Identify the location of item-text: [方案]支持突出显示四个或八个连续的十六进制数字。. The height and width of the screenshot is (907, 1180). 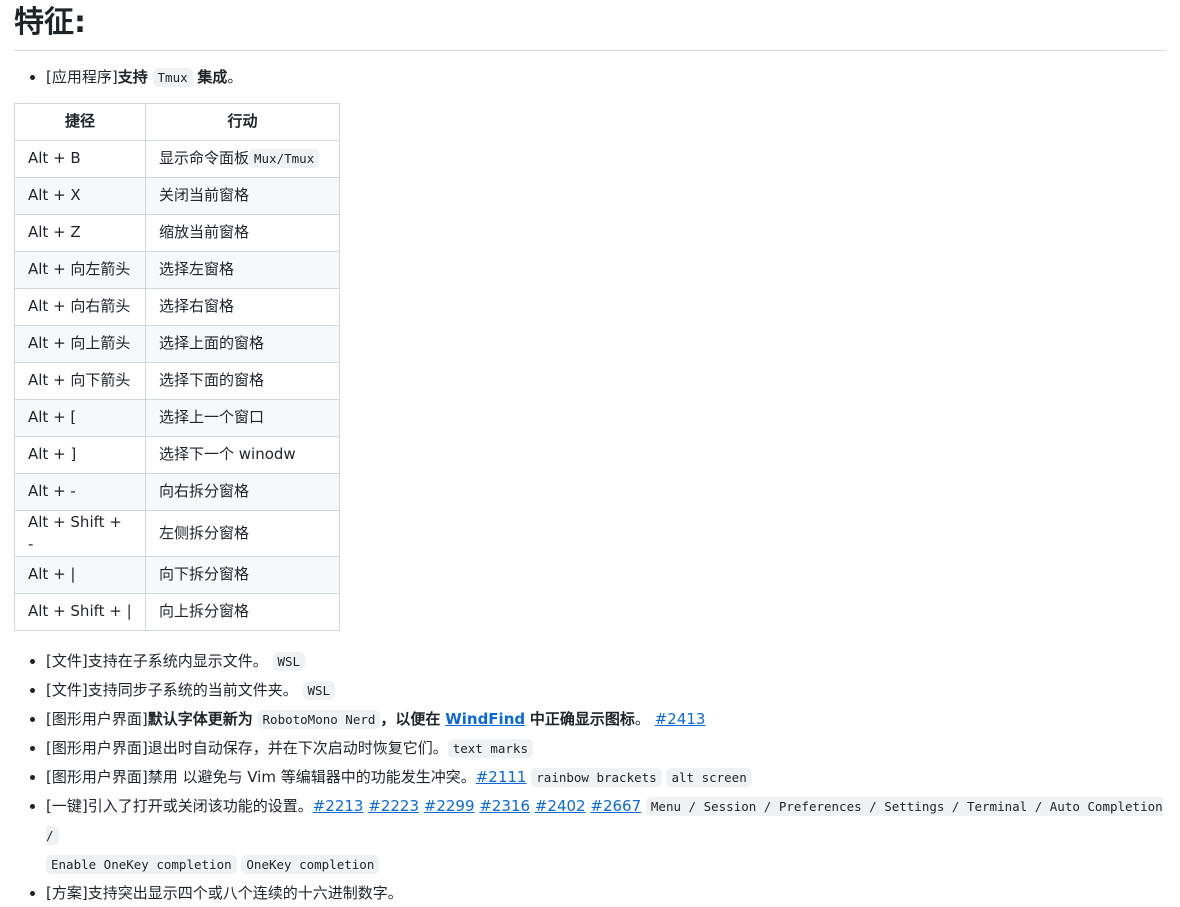
(224, 892).